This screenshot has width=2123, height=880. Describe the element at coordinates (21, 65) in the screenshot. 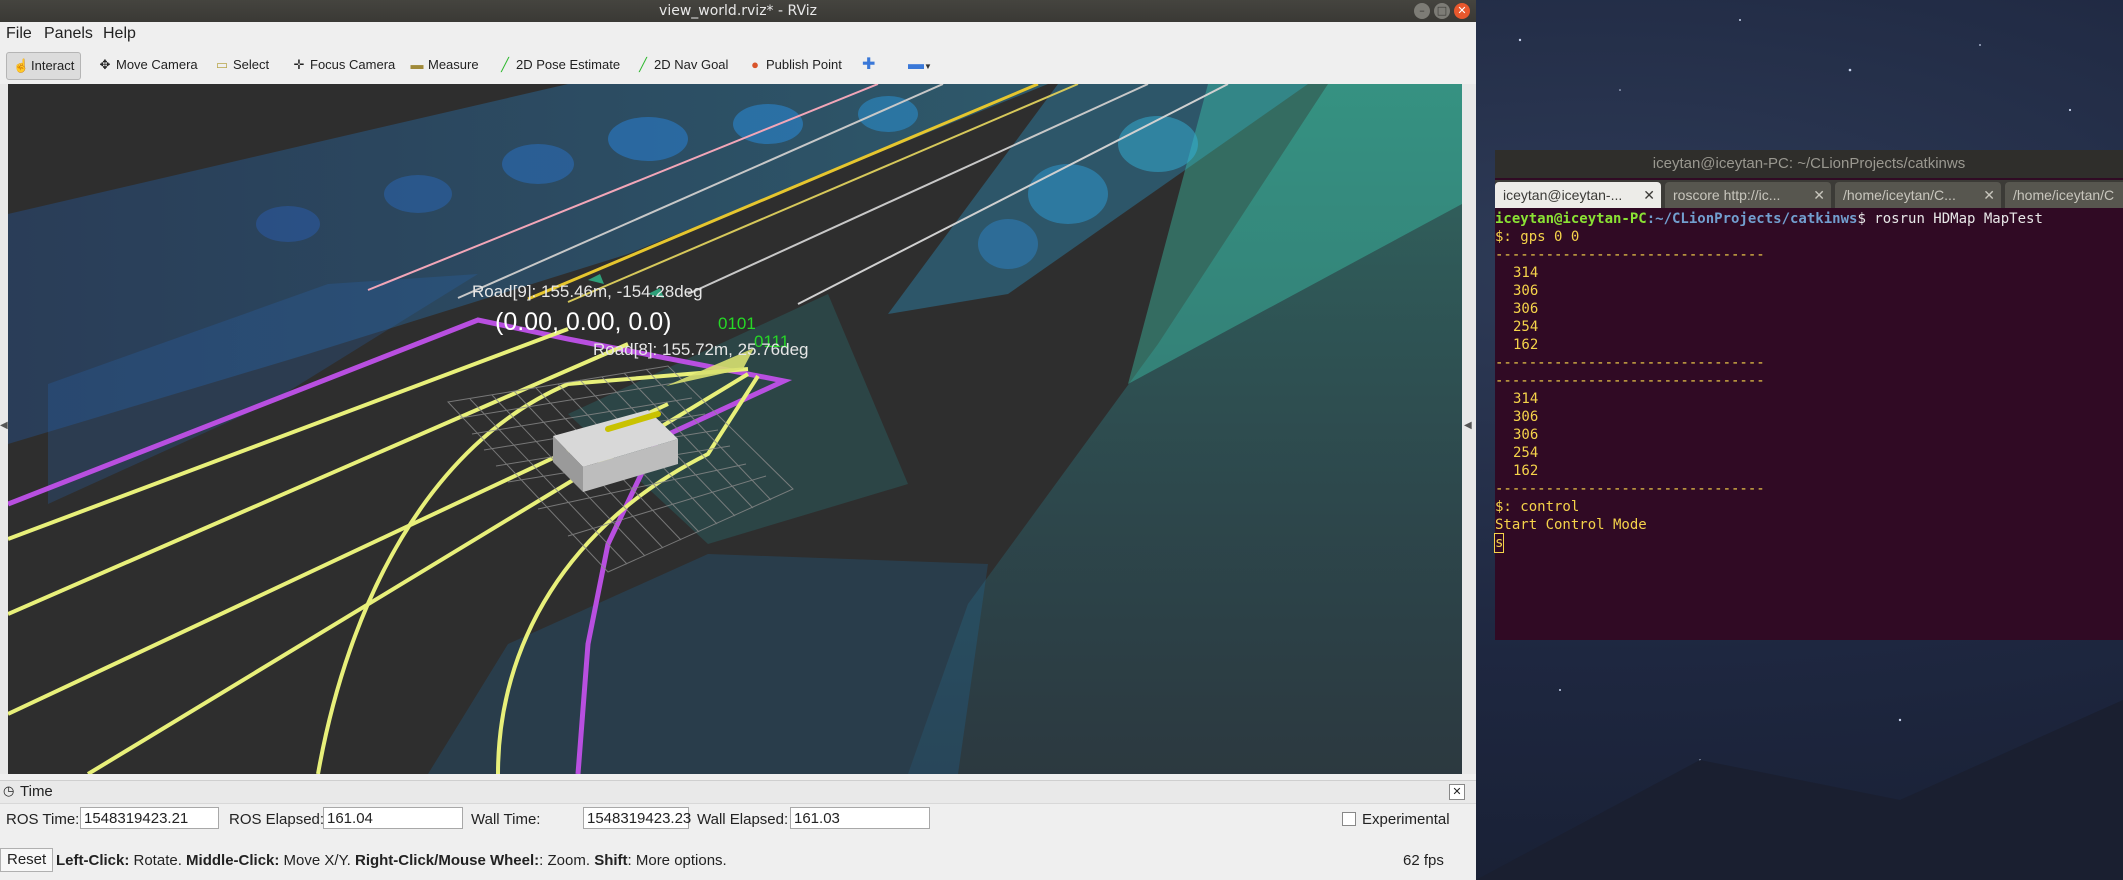

I see `hand-icon: ☝` at that location.